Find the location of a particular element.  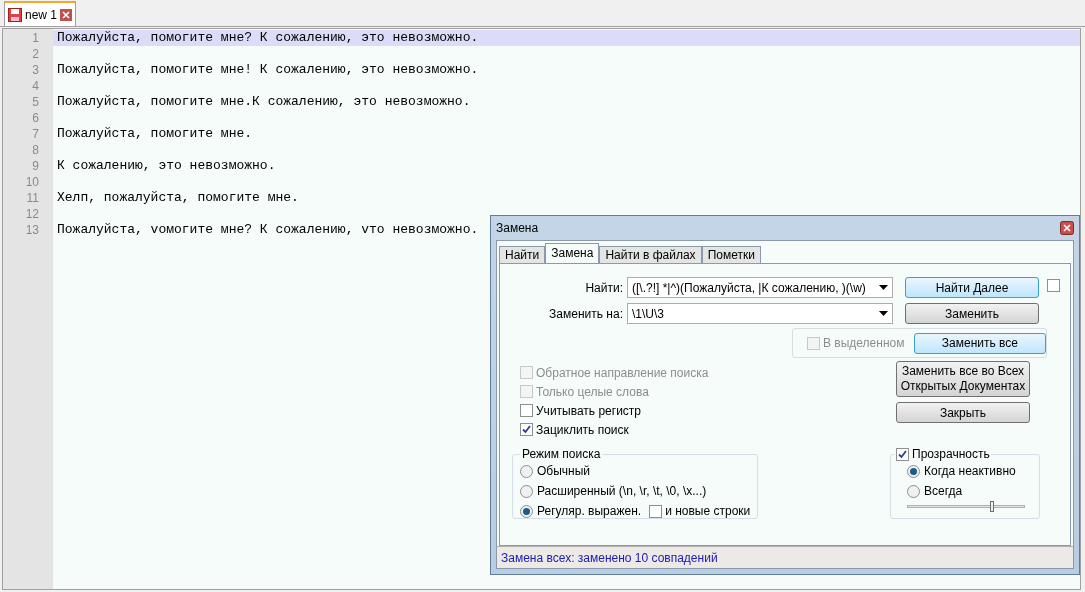

line-number: 7 is located at coordinates (35, 134).